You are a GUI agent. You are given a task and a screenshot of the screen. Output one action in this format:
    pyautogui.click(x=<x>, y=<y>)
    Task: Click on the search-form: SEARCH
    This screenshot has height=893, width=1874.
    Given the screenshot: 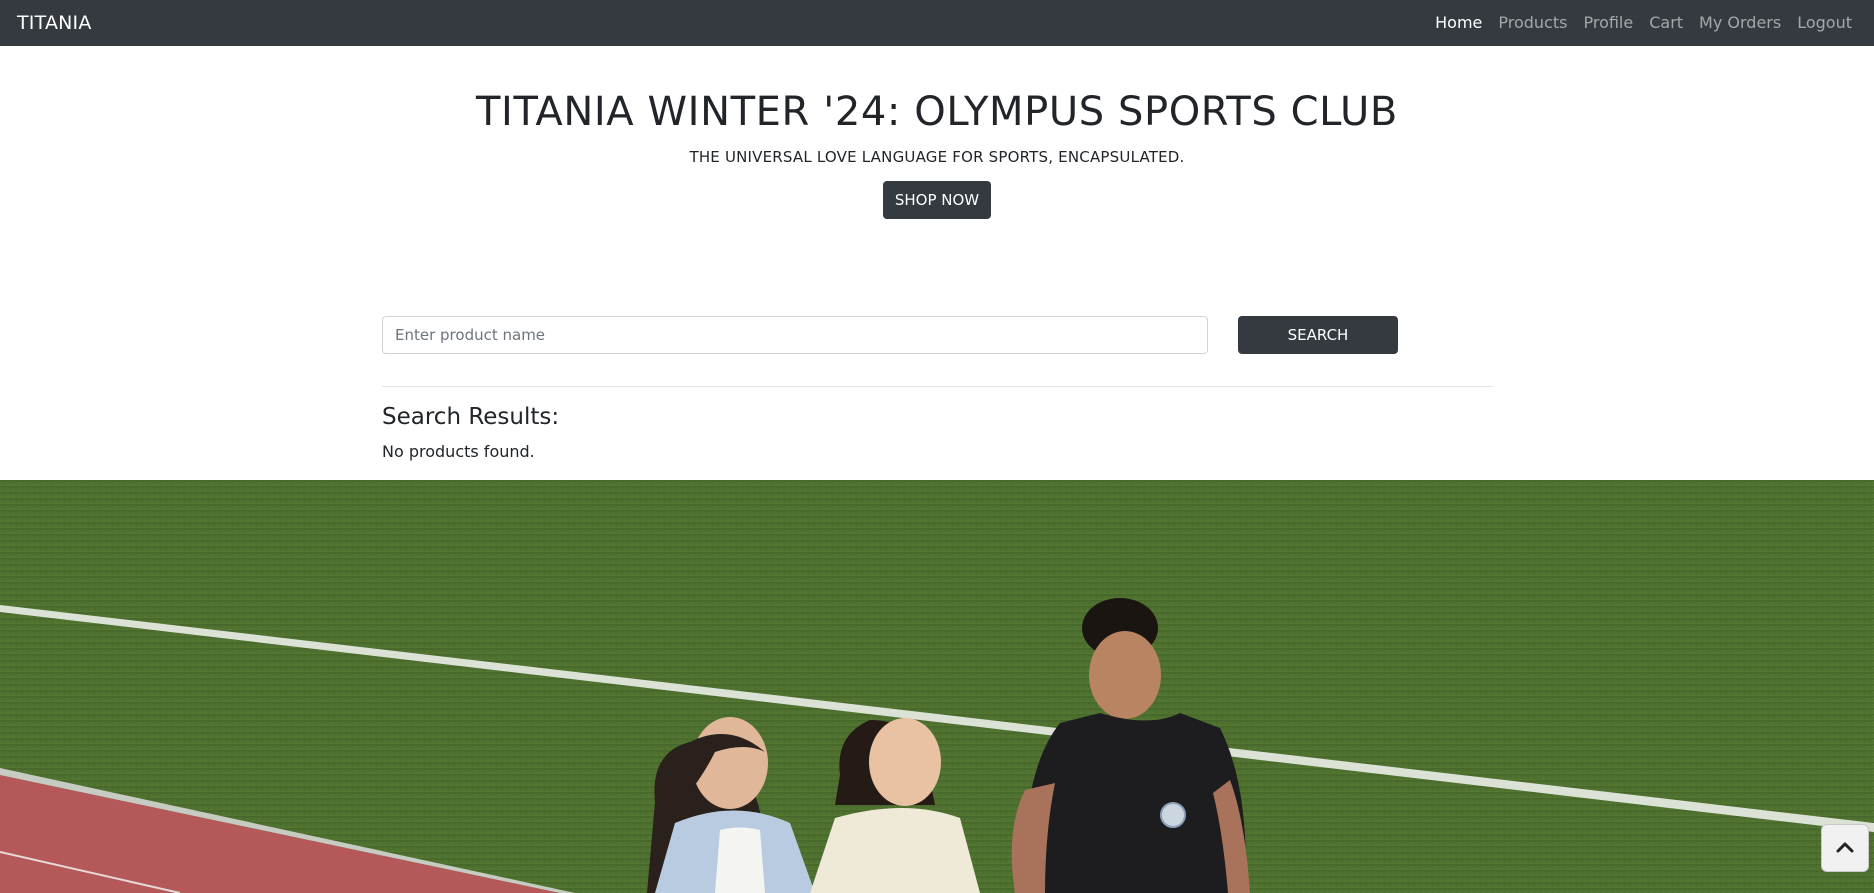 What is the action you would take?
    pyautogui.click(x=937, y=335)
    